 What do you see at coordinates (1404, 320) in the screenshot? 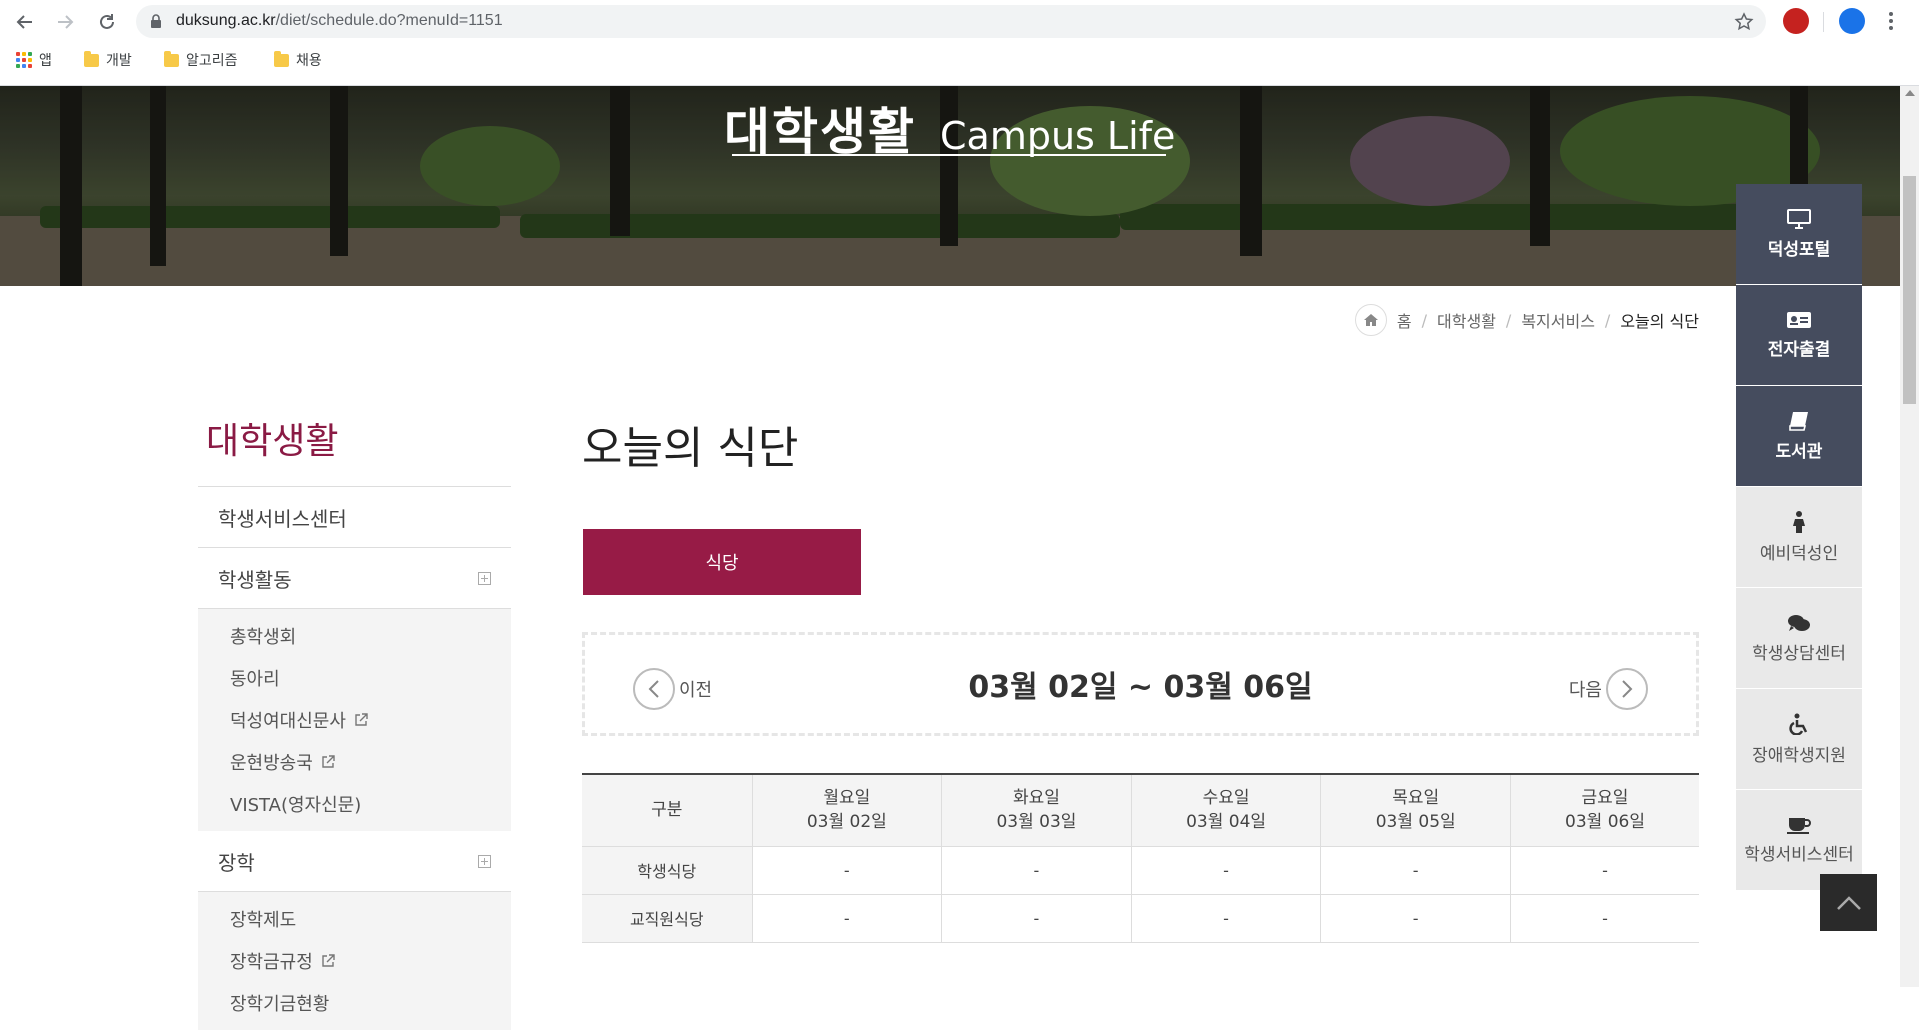
I see `breadcrumb-home: 홈` at bounding box center [1404, 320].